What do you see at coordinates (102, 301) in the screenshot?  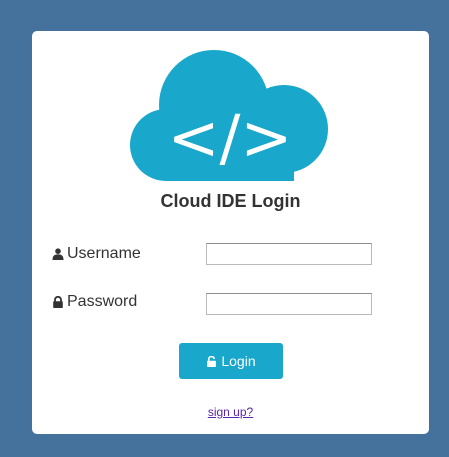 I see `password-label: Password` at bounding box center [102, 301].